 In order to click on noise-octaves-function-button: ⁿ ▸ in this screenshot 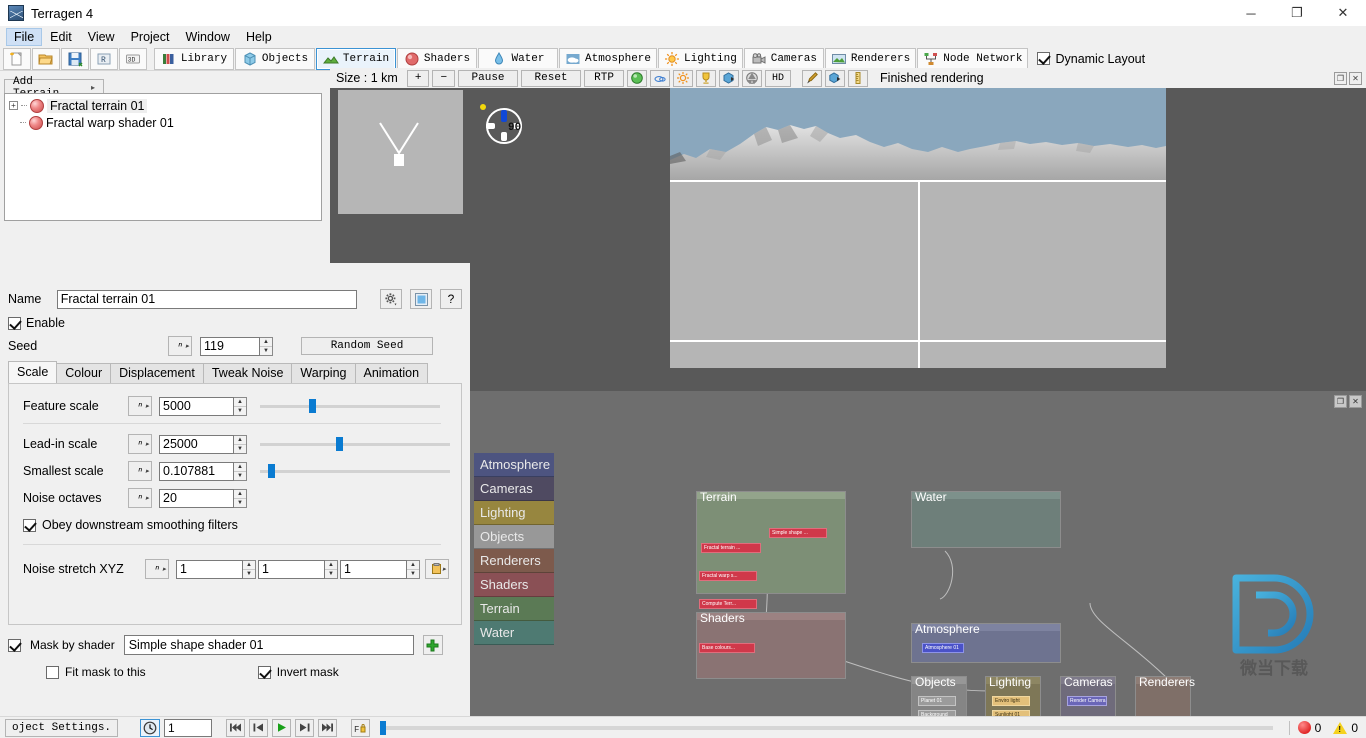, I will do `click(140, 498)`.